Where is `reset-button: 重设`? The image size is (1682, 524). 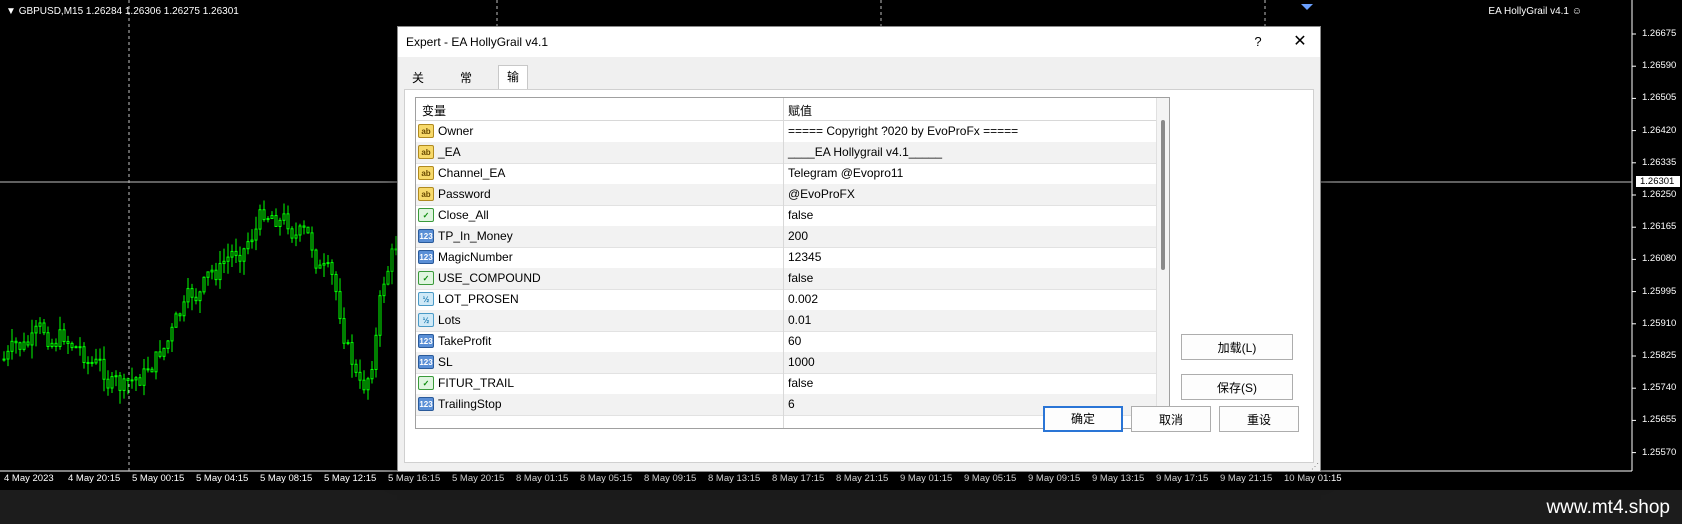 reset-button: 重设 is located at coordinates (1259, 419).